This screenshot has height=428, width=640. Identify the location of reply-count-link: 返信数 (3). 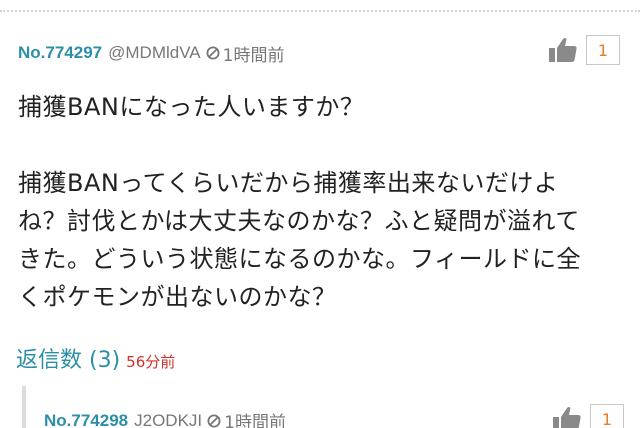
(68, 358).